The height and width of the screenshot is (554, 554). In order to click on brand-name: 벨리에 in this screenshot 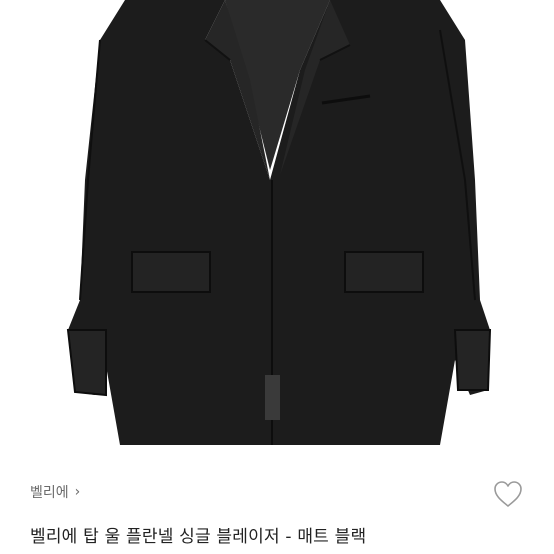, I will do `click(49, 493)`.